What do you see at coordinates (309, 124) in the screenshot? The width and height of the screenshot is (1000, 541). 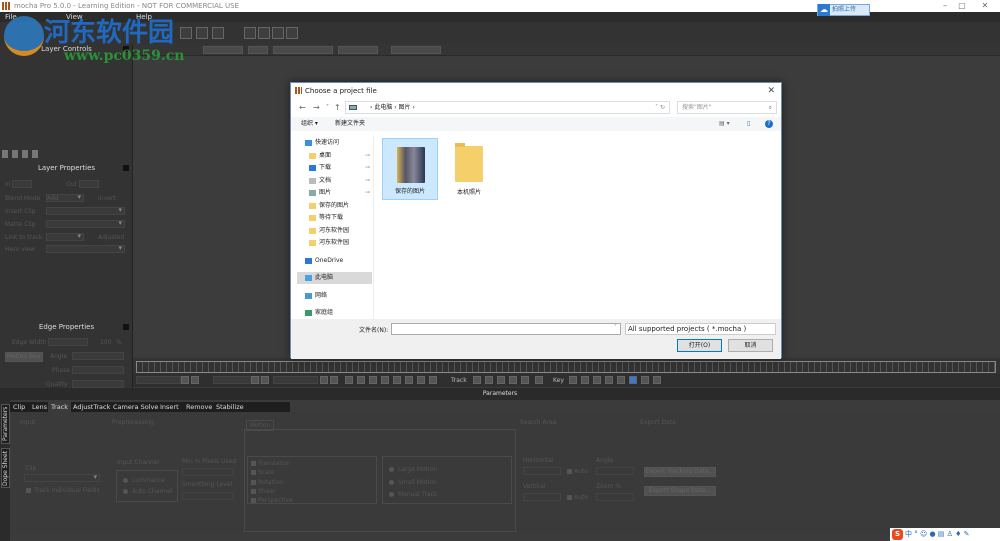 I see `organize-button: 组织 ▾` at bounding box center [309, 124].